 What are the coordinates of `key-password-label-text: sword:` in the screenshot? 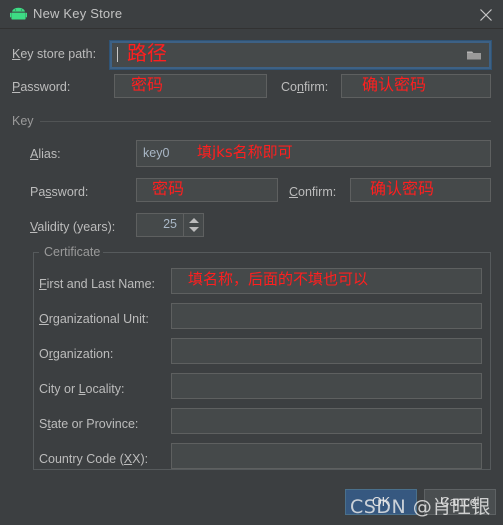 It's located at (70, 192).